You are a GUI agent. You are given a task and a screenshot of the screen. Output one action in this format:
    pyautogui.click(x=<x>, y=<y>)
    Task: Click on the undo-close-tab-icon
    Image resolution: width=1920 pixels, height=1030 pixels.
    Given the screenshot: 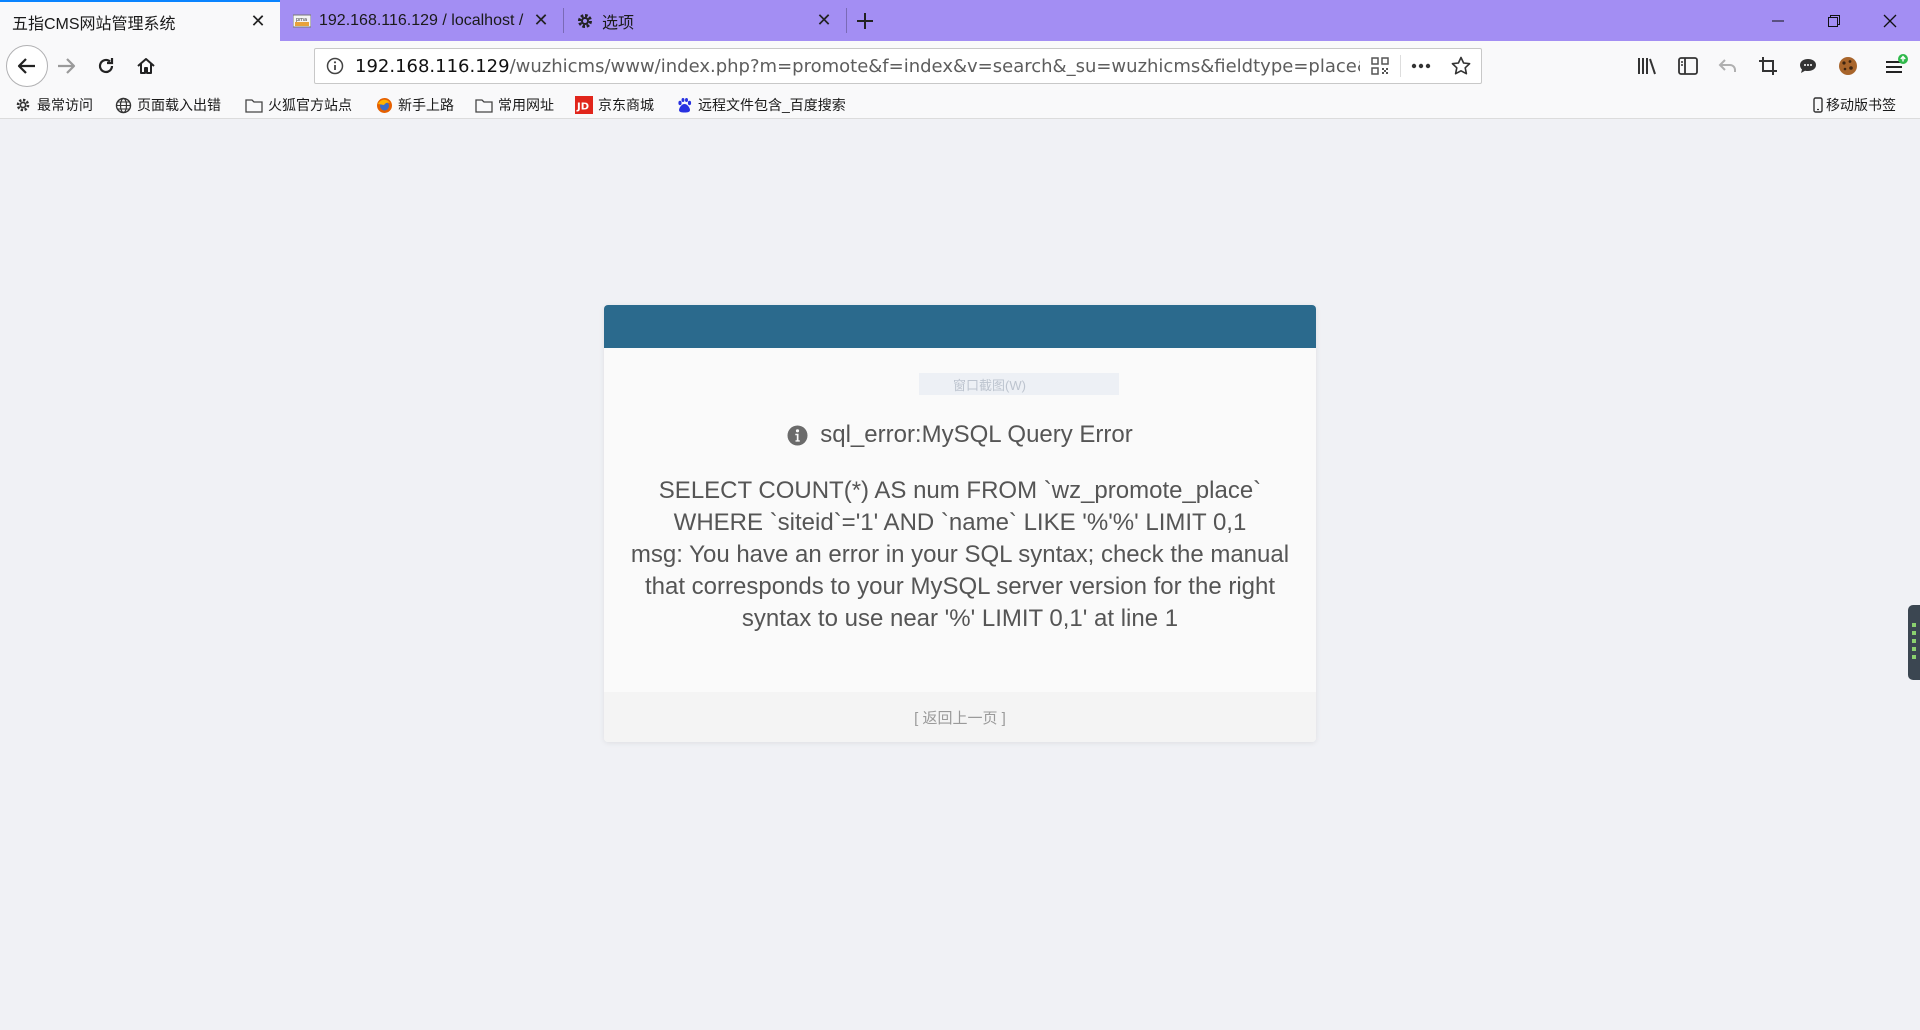 What is the action you would take?
    pyautogui.click(x=1728, y=66)
    